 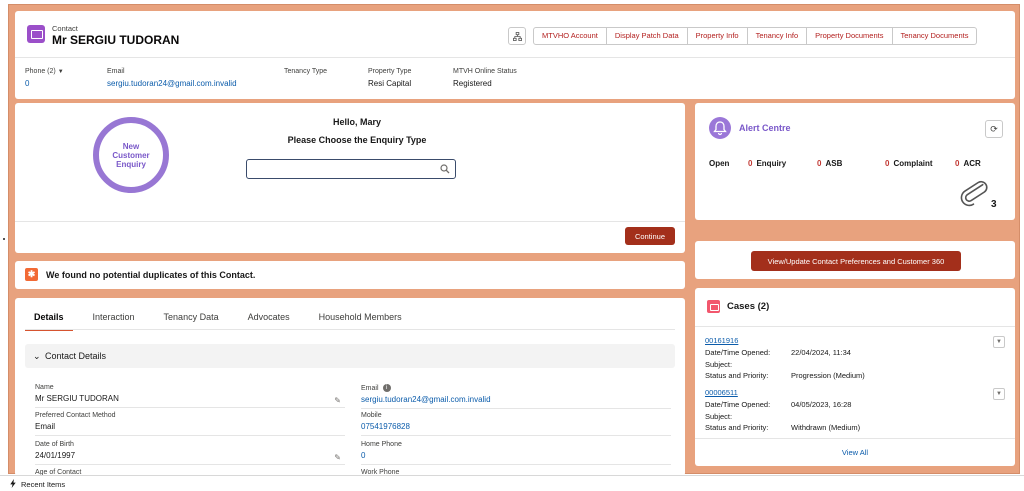 What do you see at coordinates (821, 404) in the screenshot?
I see `case-opened-value: 04/05/2023, 16:28` at bounding box center [821, 404].